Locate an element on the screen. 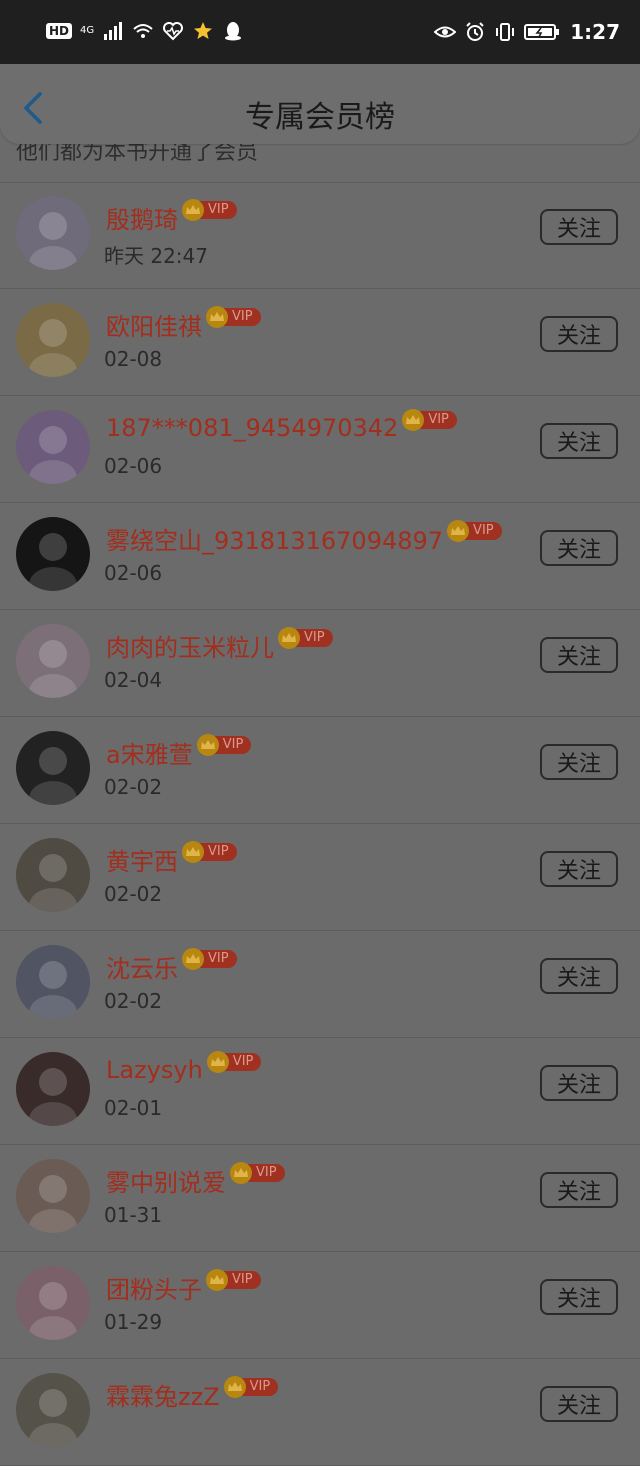  eye-icon is located at coordinates (445, 32).